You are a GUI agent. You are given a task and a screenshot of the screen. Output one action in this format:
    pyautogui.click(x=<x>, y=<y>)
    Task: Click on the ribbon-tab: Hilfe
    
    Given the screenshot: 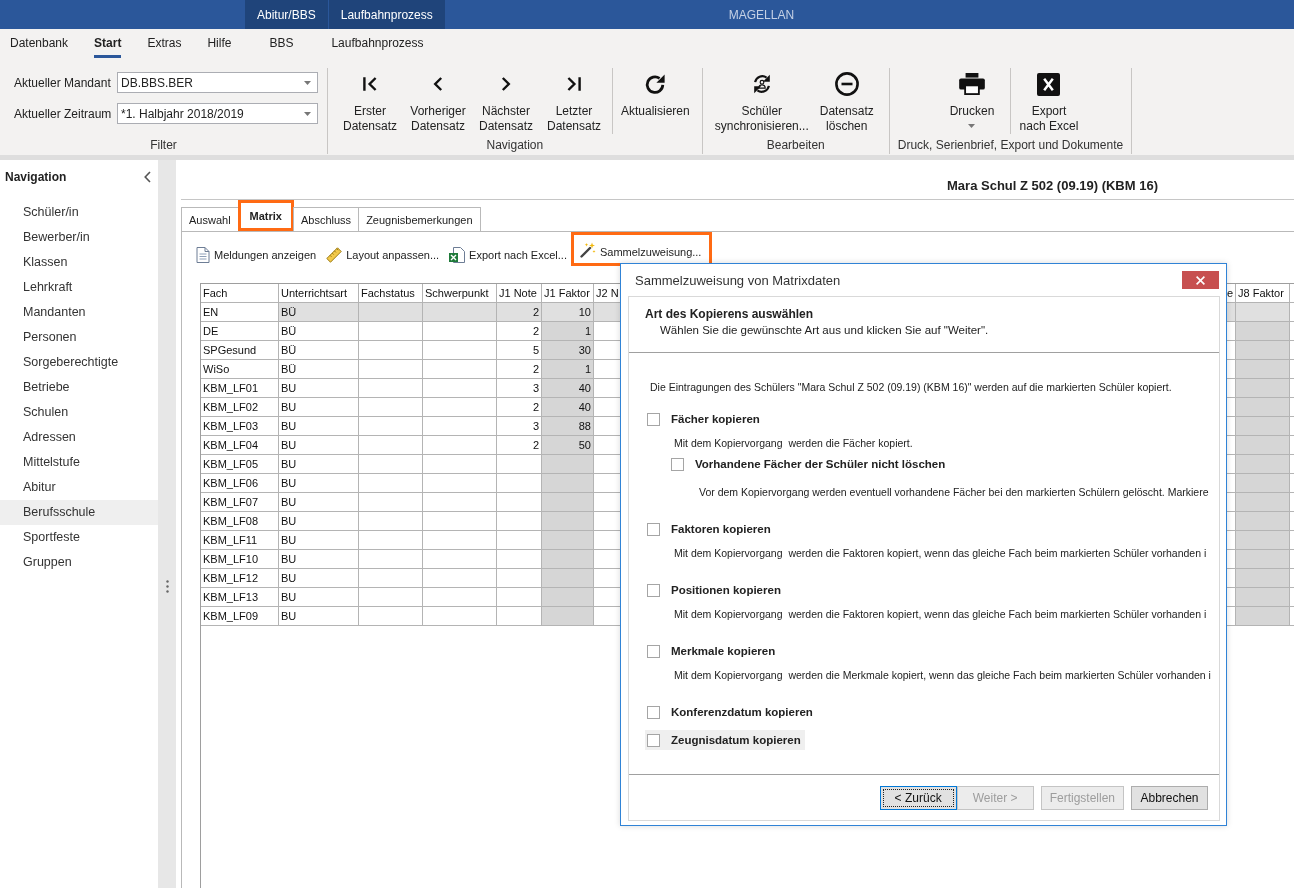 What is the action you would take?
    pyautogui.click(x=219, y=44)
    